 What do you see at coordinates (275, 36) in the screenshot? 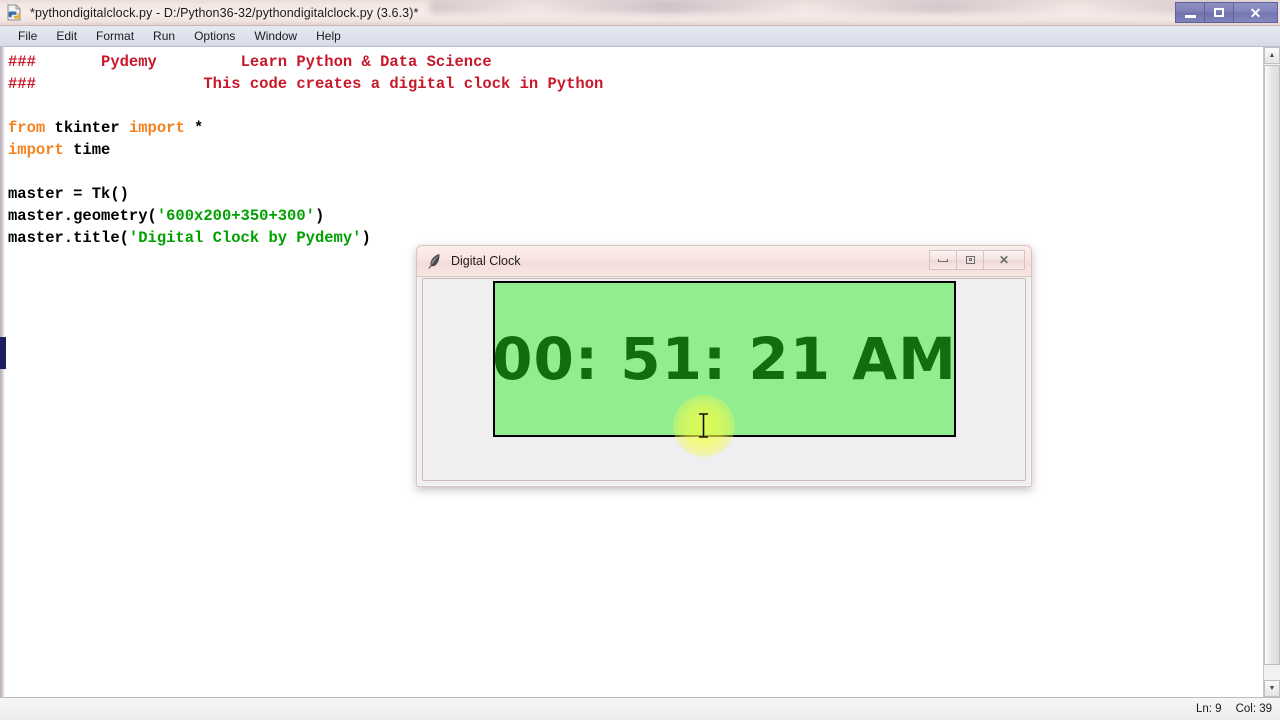
I see `menu-item-window: Window` at bounding box center [275, 36].